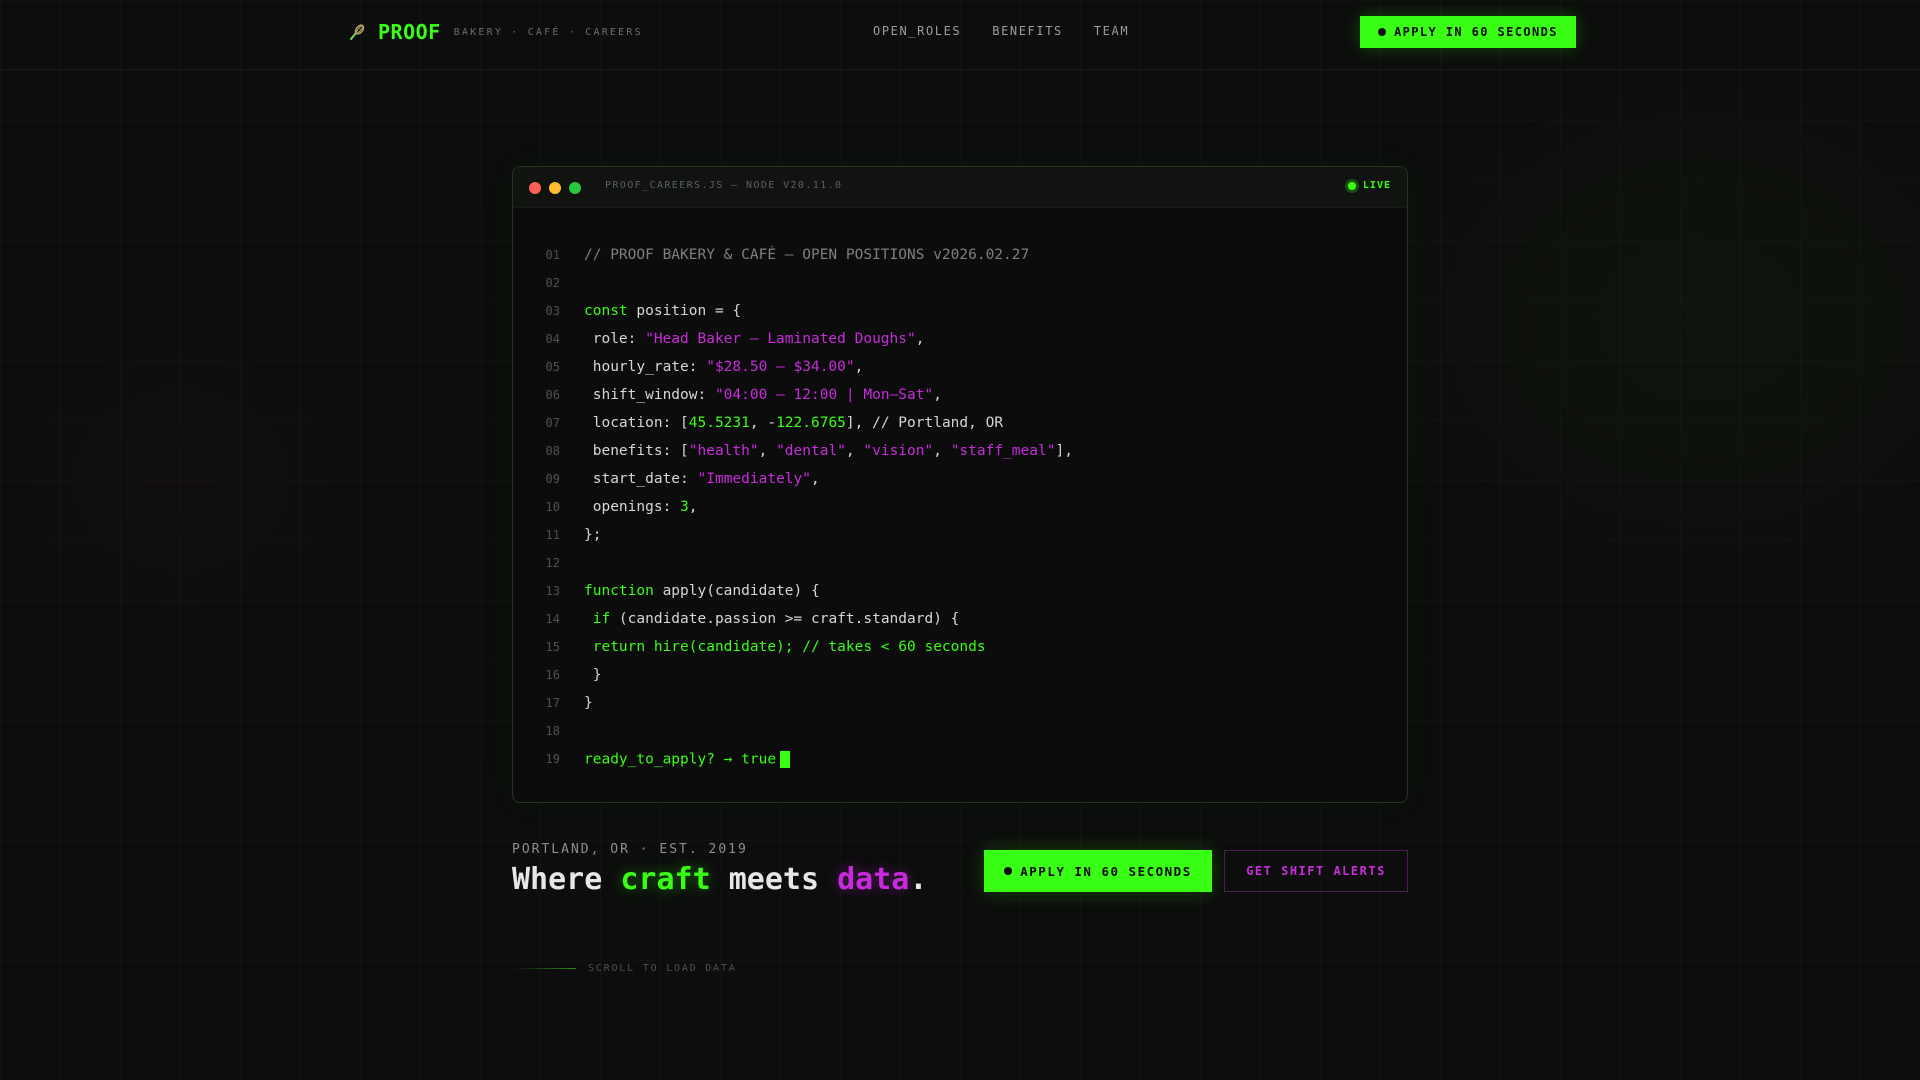 The image size is (1920, 1080). What do you see at coordinates (917, 31) in the screenshot?
I see `nav-link-open-roles: OPEN_ROLES` at bounding box center [917, 31].